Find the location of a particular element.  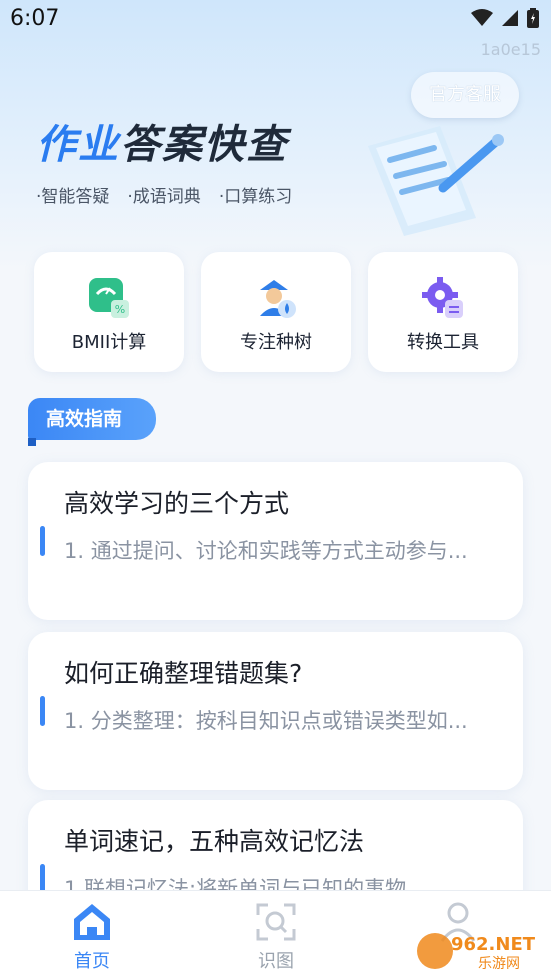

status-bar: 6:07 is located at coordinates (275, 19).